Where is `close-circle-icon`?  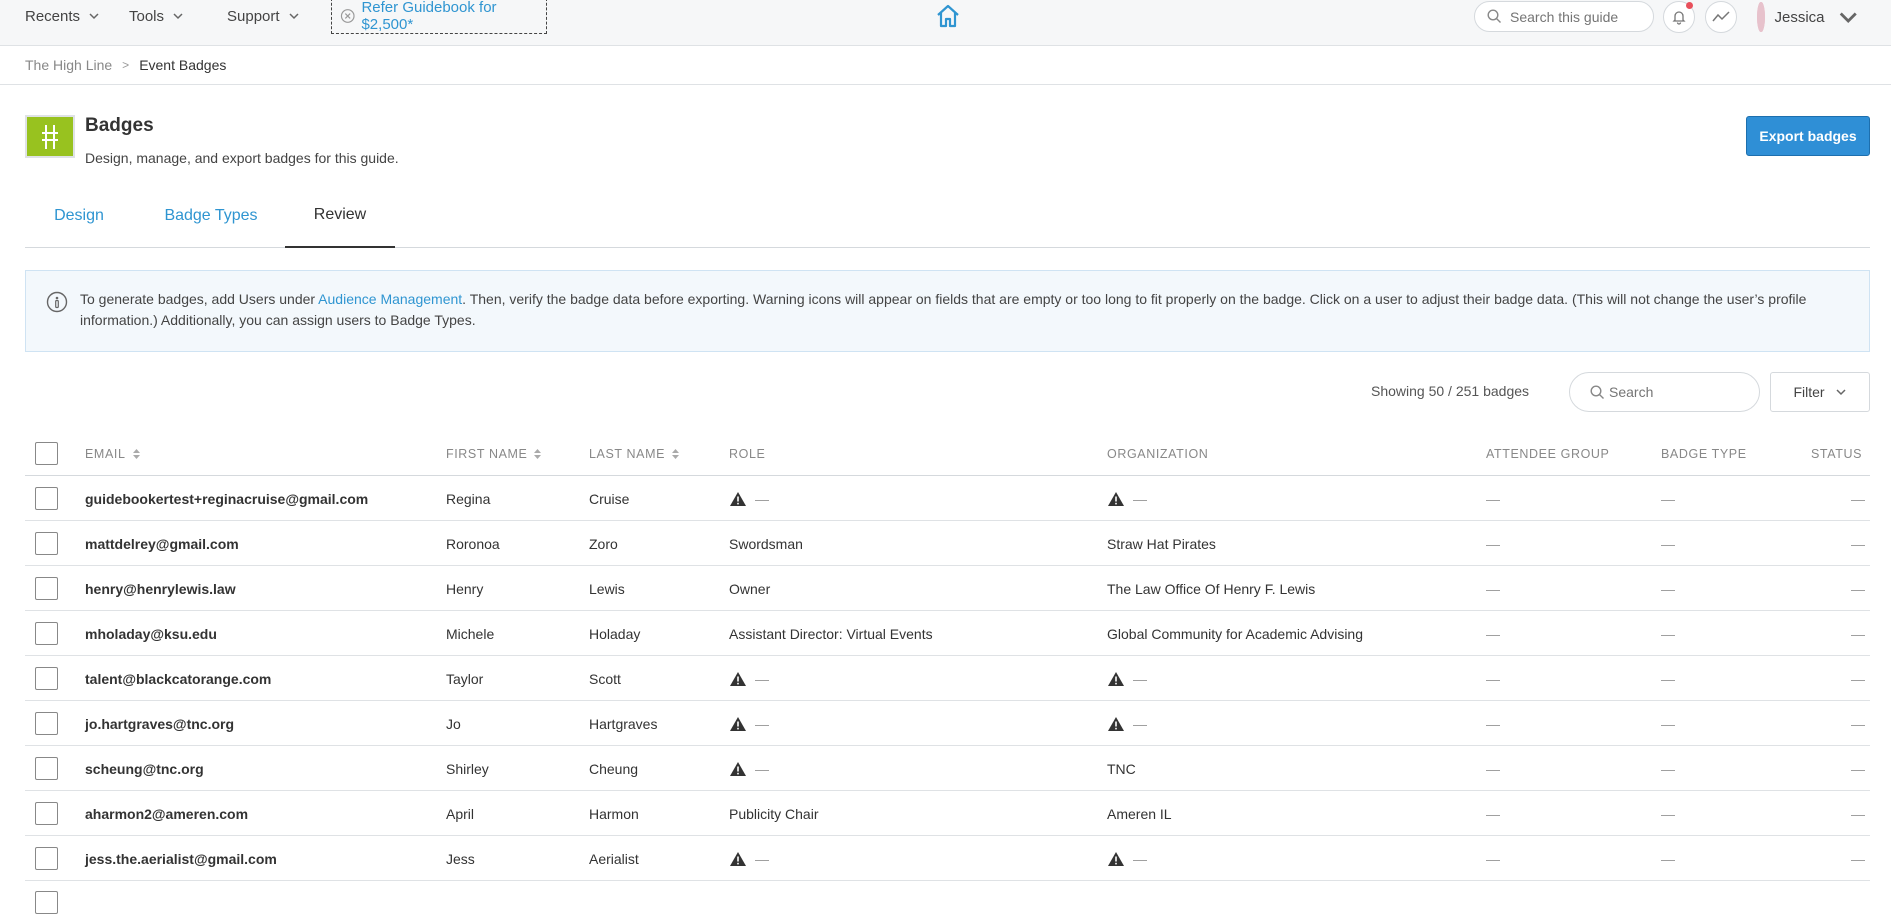
close-circle-icon is located at coordinates (347, 16).